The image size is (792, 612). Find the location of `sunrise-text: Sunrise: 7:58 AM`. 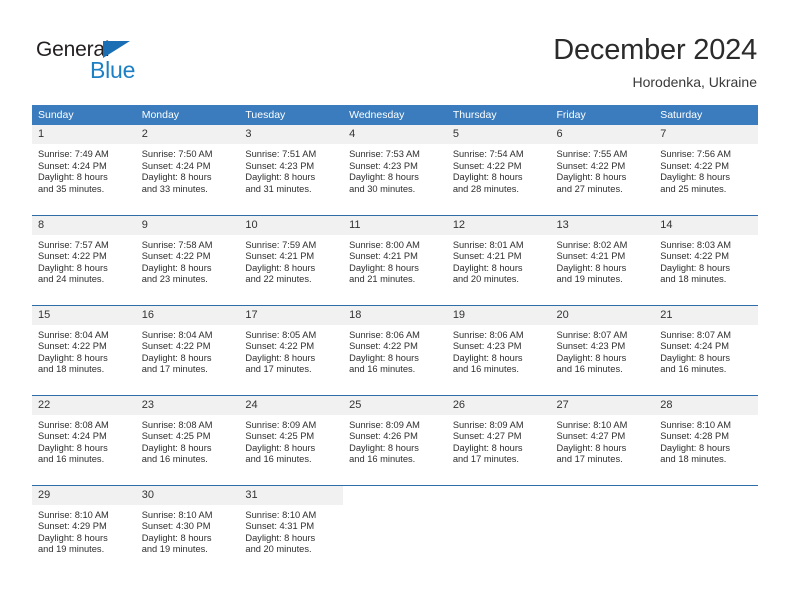

sunrise-text: Sunrise: 7:58 AM is located at coordinates (177, 244).